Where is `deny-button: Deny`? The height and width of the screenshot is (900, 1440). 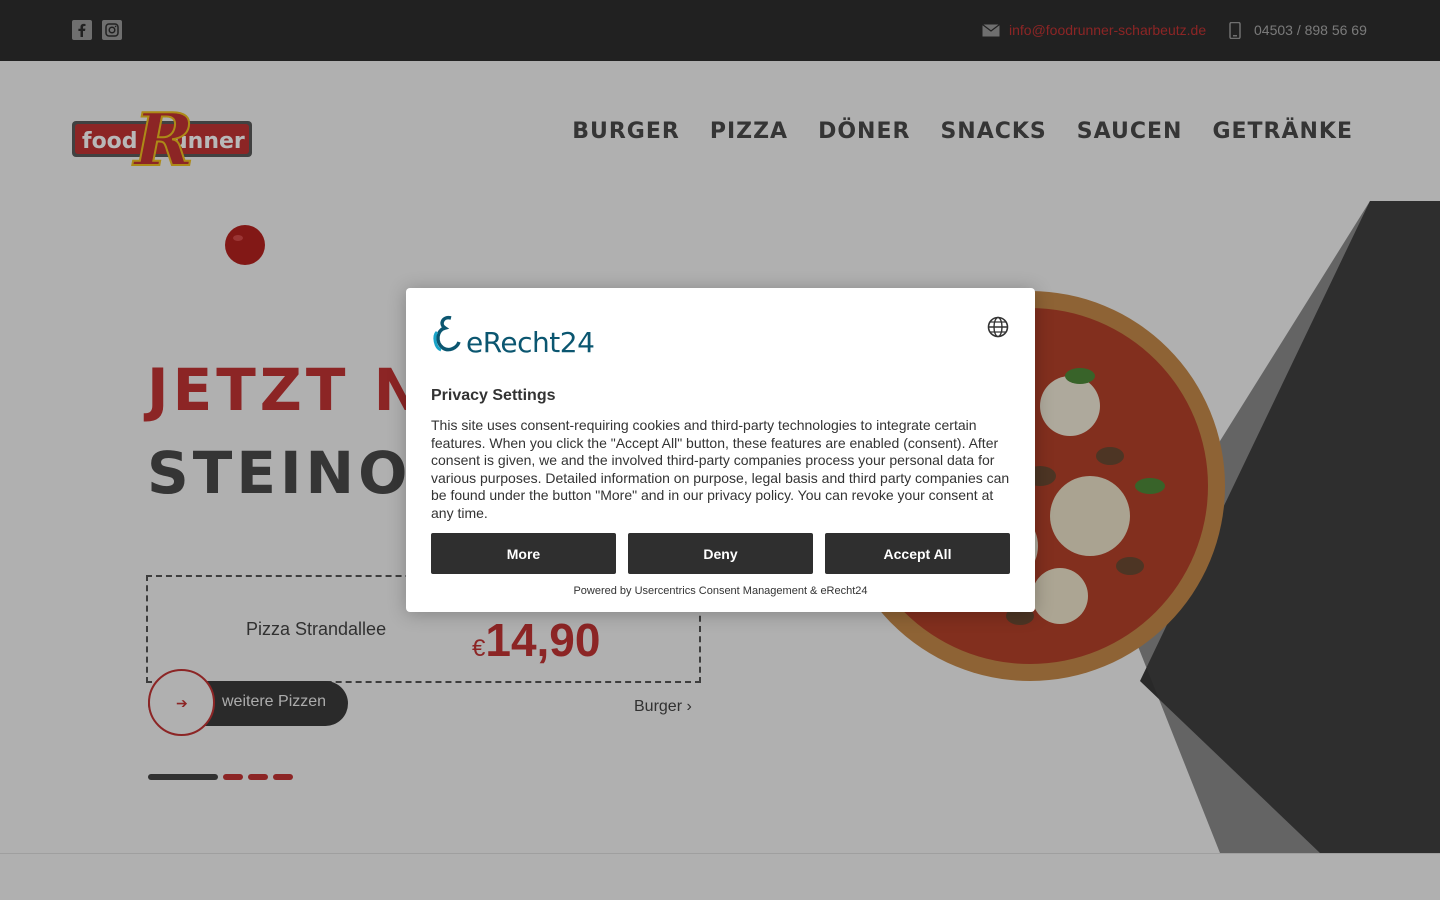 deny-button: Deny is located at coordinates (720, 553).